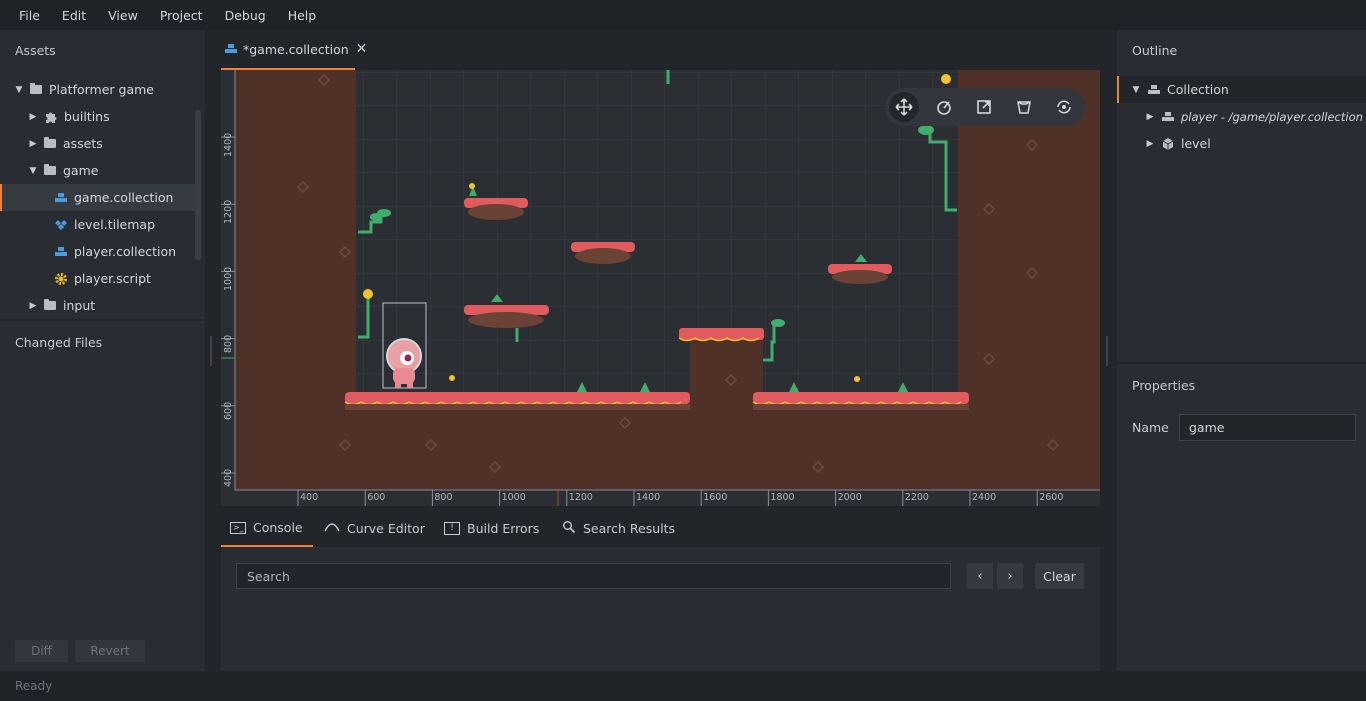 Image resolution: width=1366 pixels, height=701 pixels. What do you see at coordinates (1267, 427) in the screenshot?
I see `name-field` at bounding box center [1267, 427].